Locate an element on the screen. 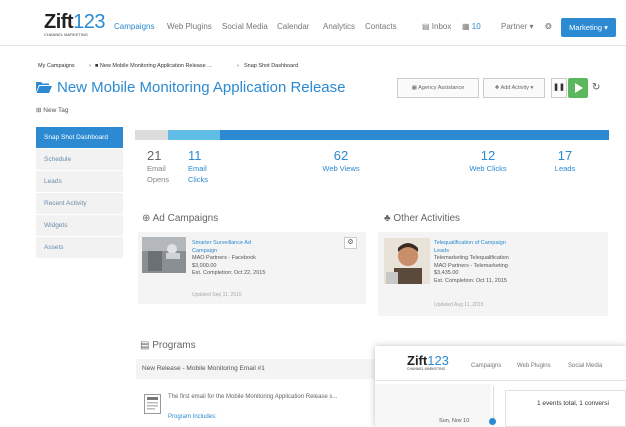  messages-link: ▦ 10 is located at coordinates (471, 26).